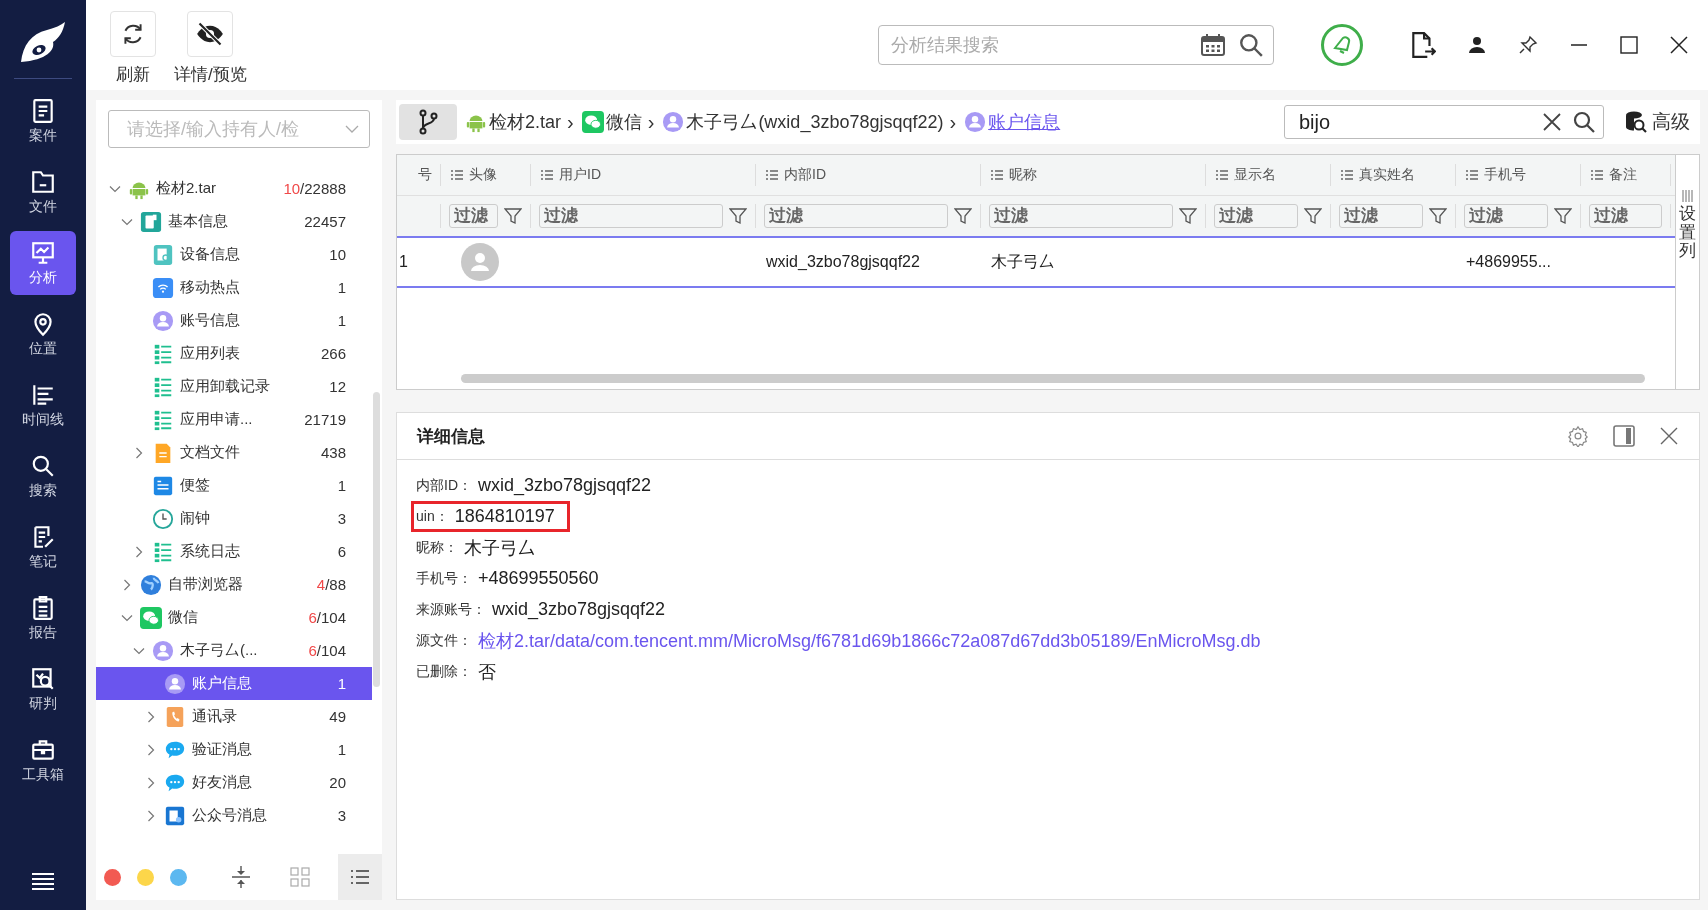 The width and height of the screenshot is (1708, 910). Describe the element at coordinates (1093, 175) in the screenshot. I see `column-header: 昵称` at that location.